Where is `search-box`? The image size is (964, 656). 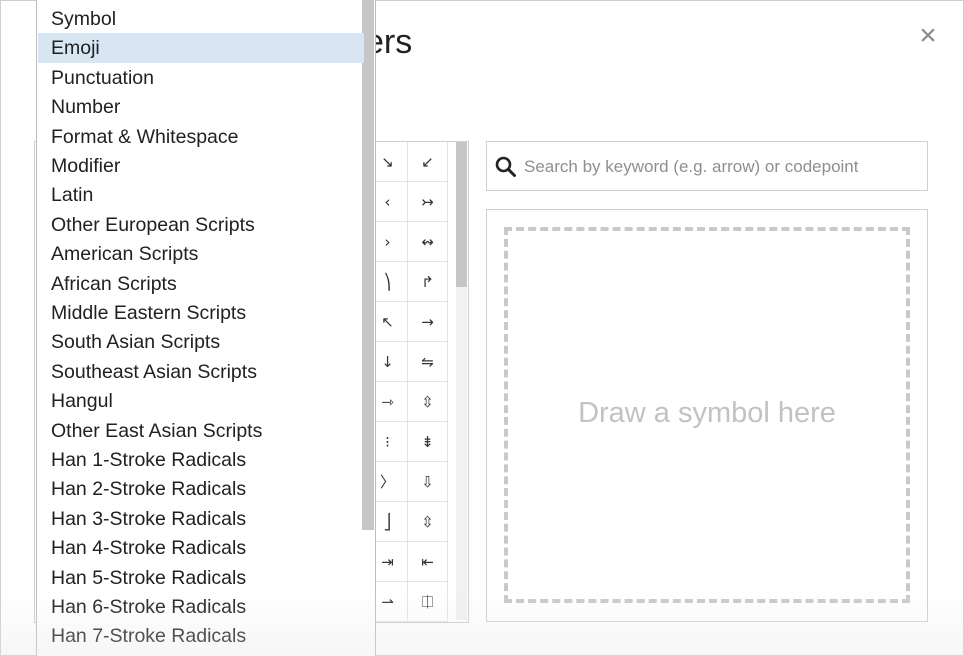
search-box is located at coordinates (707, 166).